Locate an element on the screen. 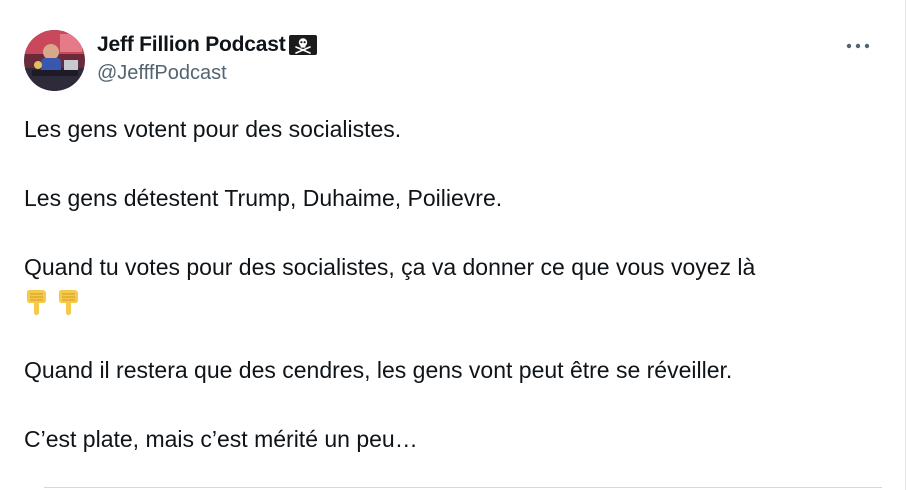 The height and width of the screenshot is (490, 906). display-name: Jeff Fillion Podcast is located at coordinates (191, 45).